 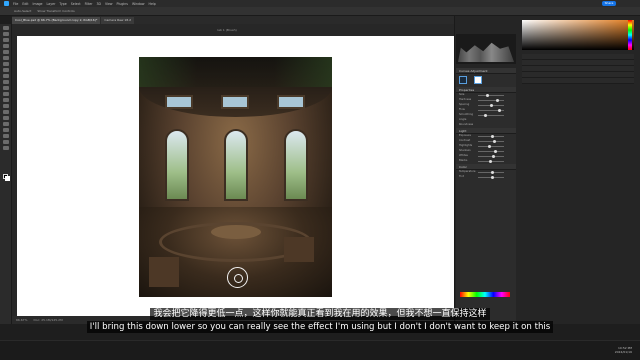 I want to click on history-brush-tool-icon, so click(x=5, y=88).